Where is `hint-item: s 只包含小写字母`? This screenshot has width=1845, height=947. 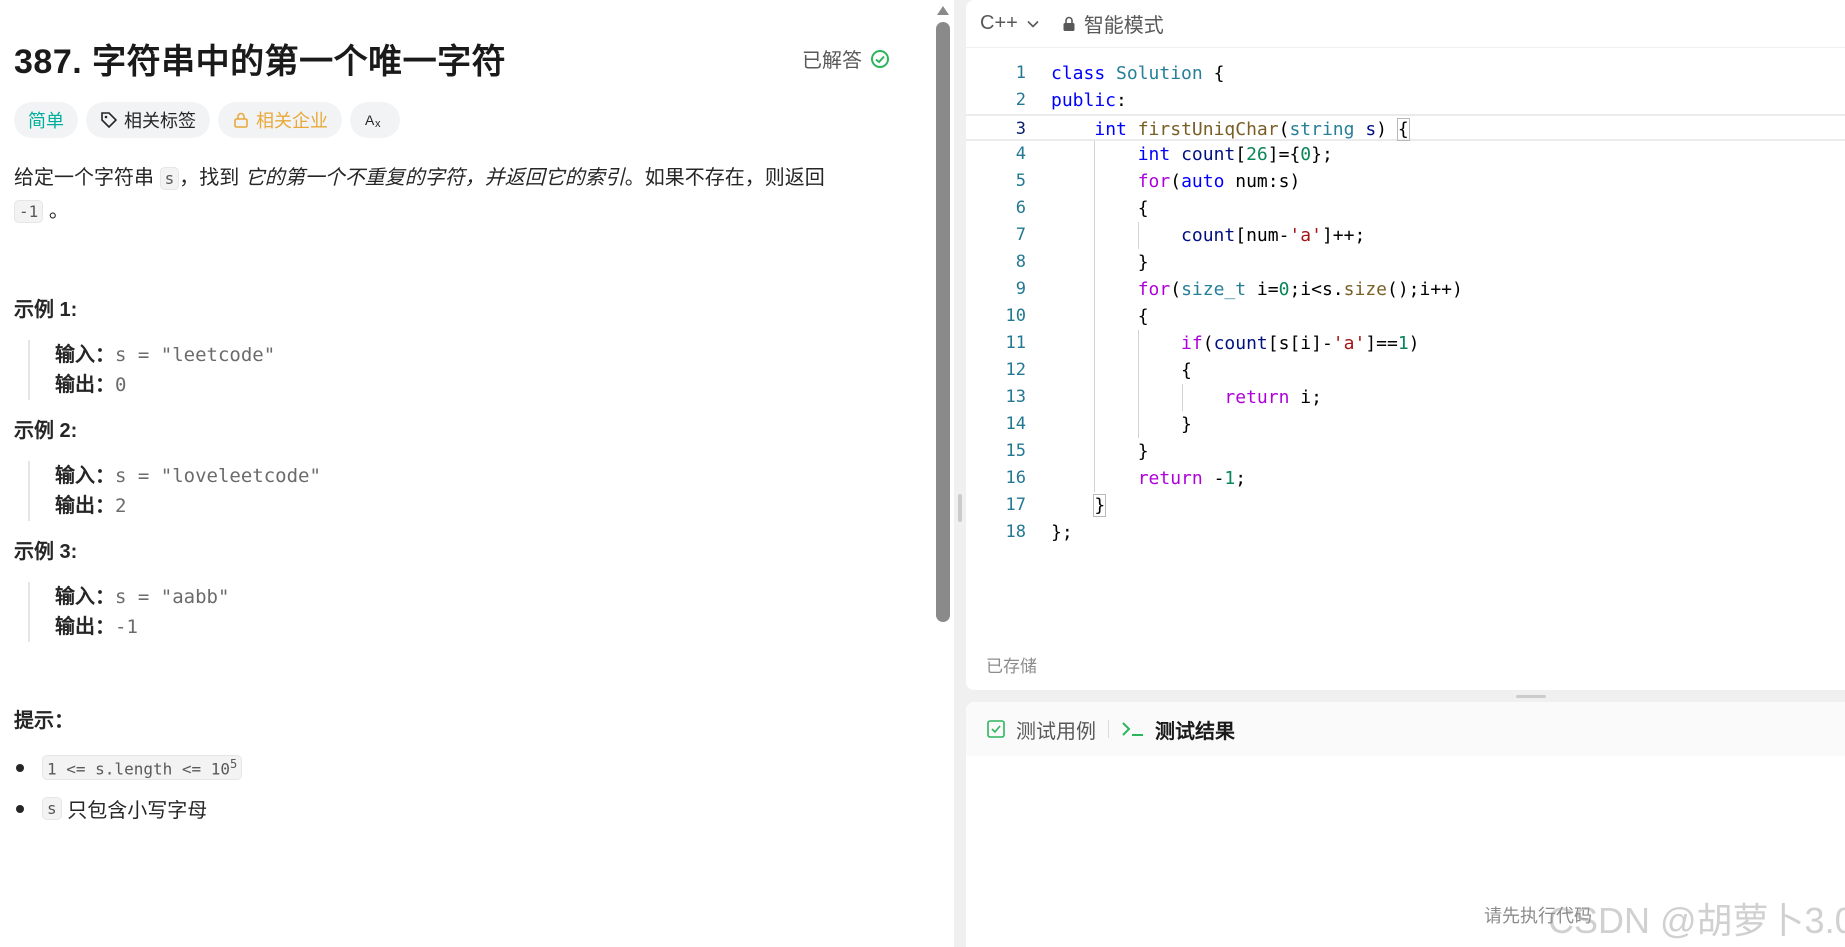
hint-item: s 只包含小写字母 is located at coordinates (466, 808).